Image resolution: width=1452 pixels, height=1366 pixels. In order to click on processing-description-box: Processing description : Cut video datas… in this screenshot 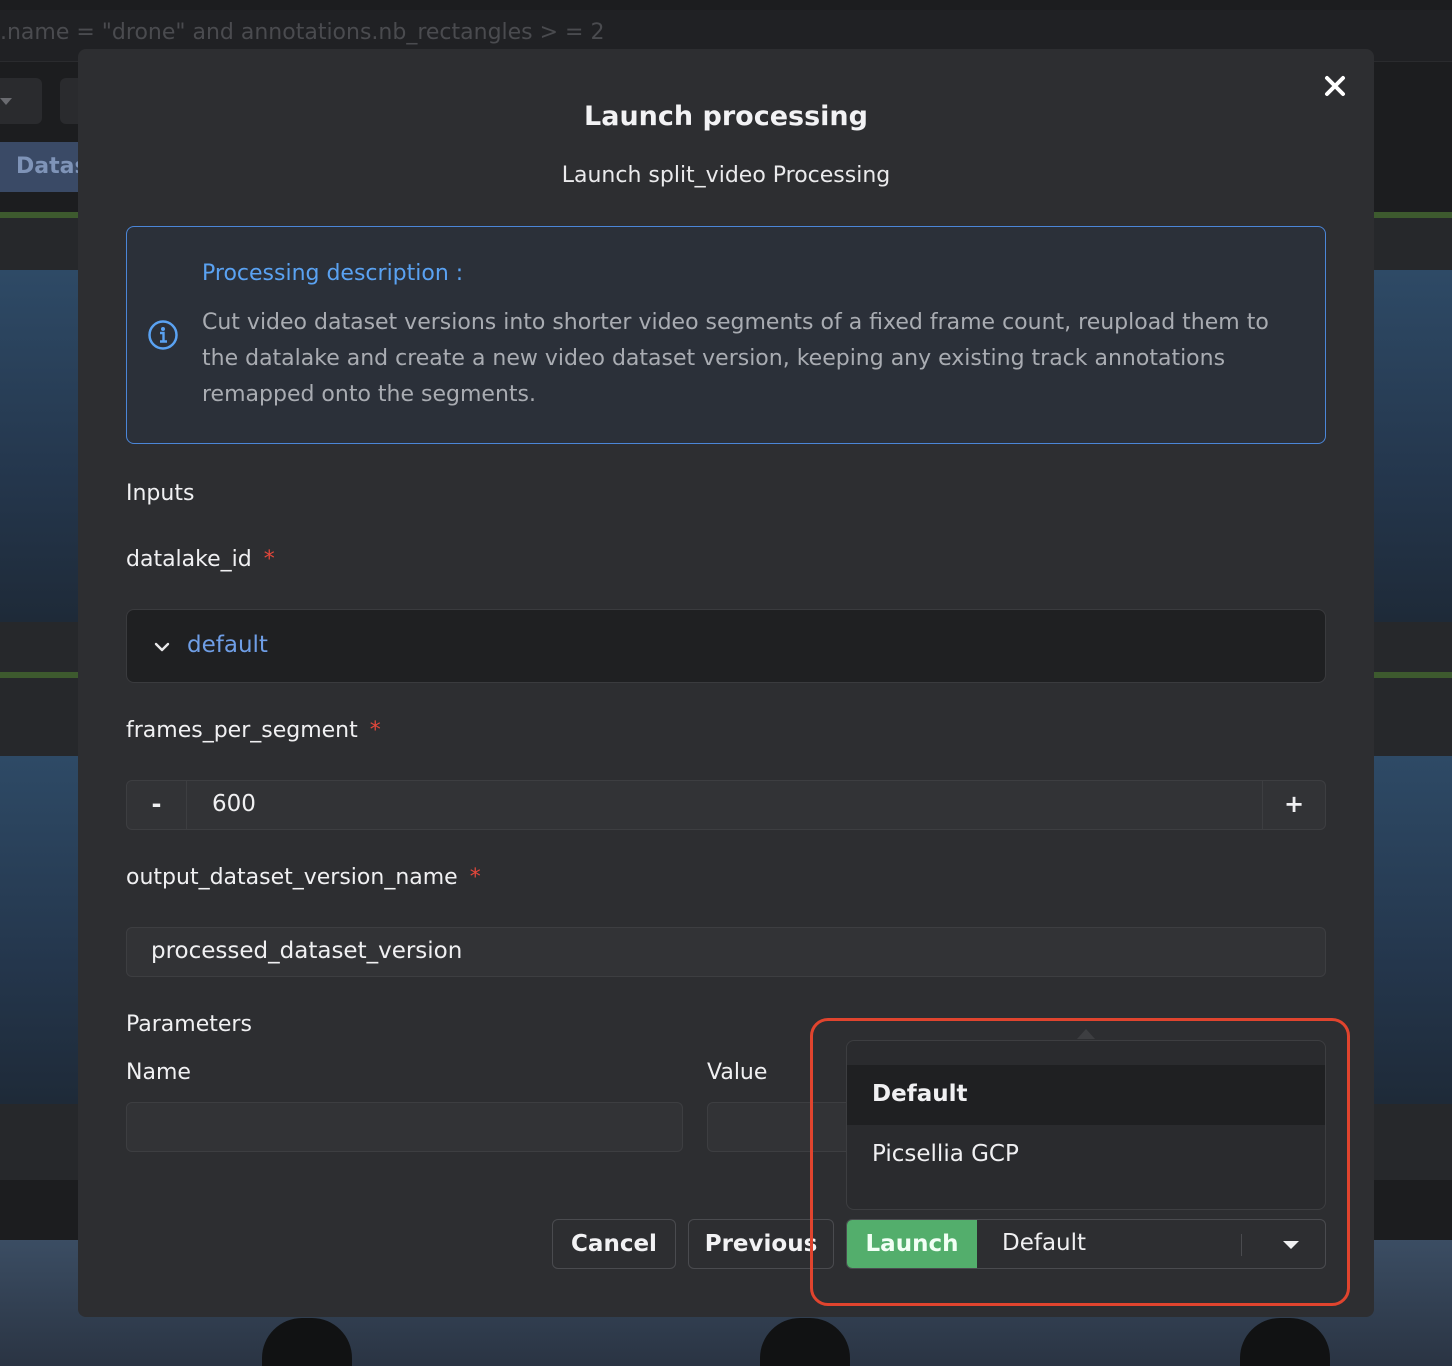, I will do `click(726, 335)`.